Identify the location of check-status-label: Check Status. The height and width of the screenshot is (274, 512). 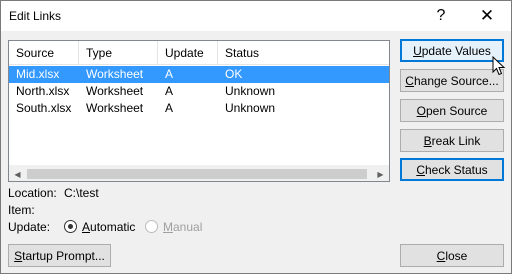
(452, 169).